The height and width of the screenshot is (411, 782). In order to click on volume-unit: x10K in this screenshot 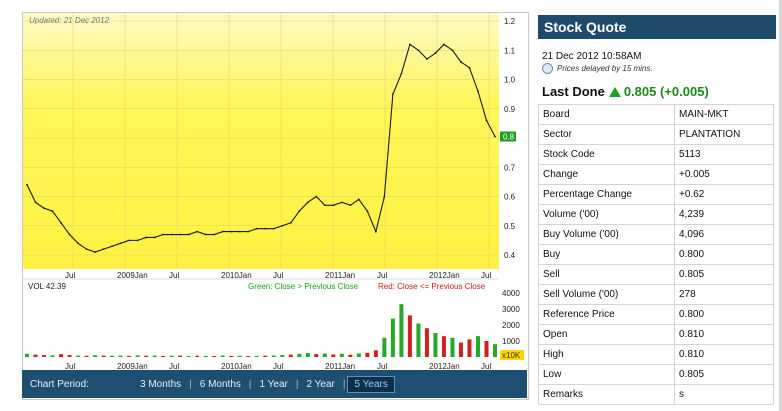, I will do `click(511, 355)`.